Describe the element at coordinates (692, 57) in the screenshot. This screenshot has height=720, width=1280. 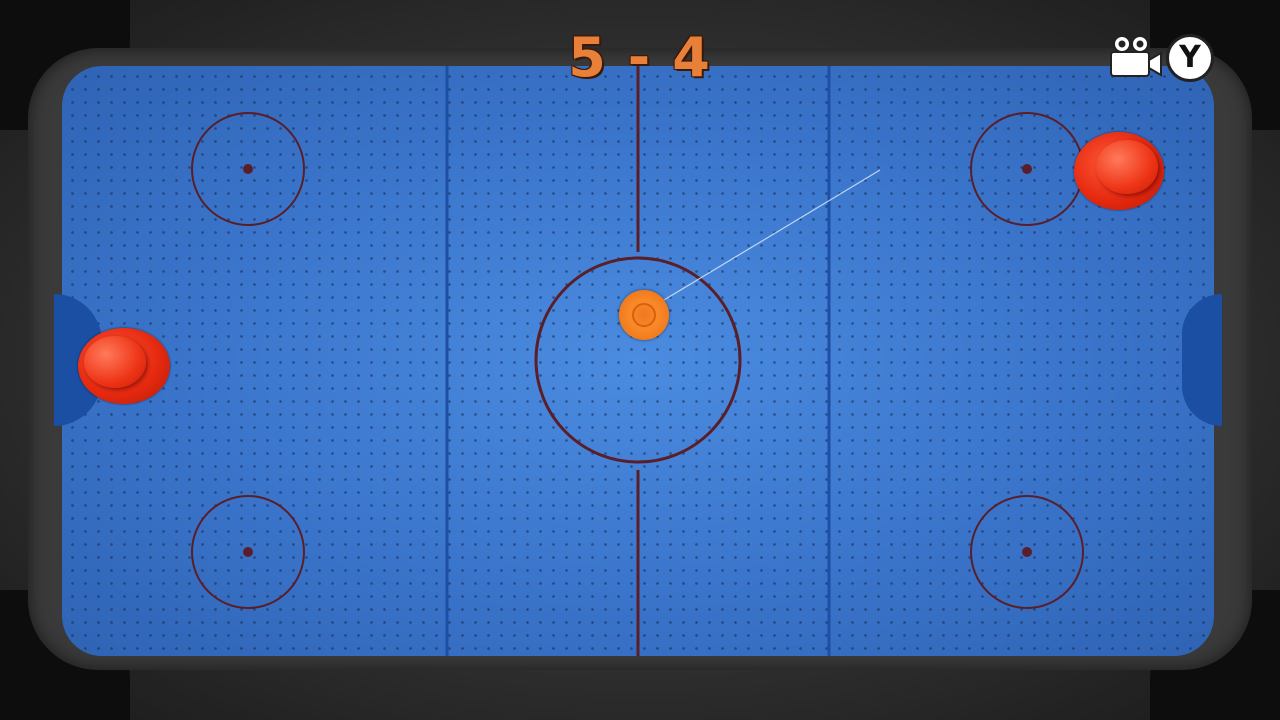
I see `score-right: 4` at that location.